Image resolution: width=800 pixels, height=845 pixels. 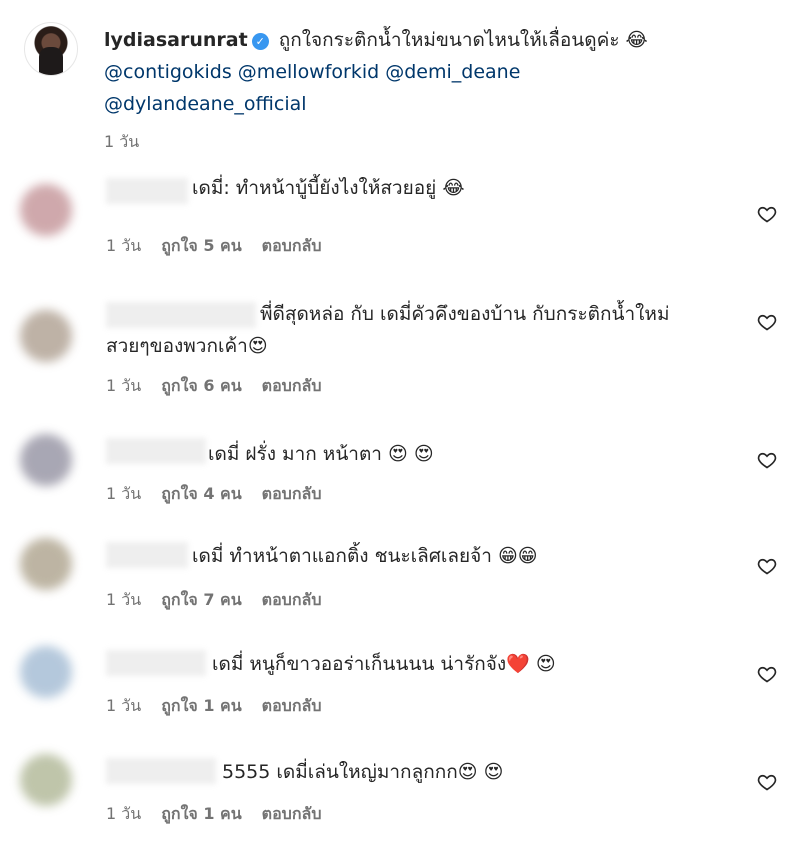 What do you see at coordinates (201, 599) in the screenshot?
I see `comment-likes: ถูกใจ 7 คน` at bounding box center [201, 599].